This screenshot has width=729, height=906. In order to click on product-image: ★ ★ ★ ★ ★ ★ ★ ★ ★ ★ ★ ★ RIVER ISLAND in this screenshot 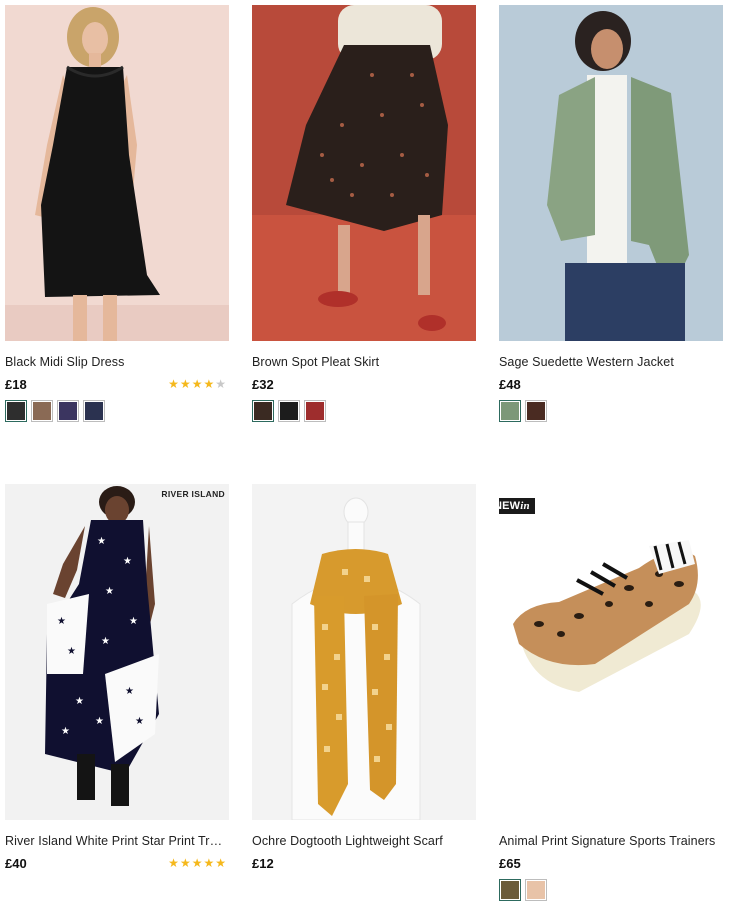, I will do `click(117, 652)`.